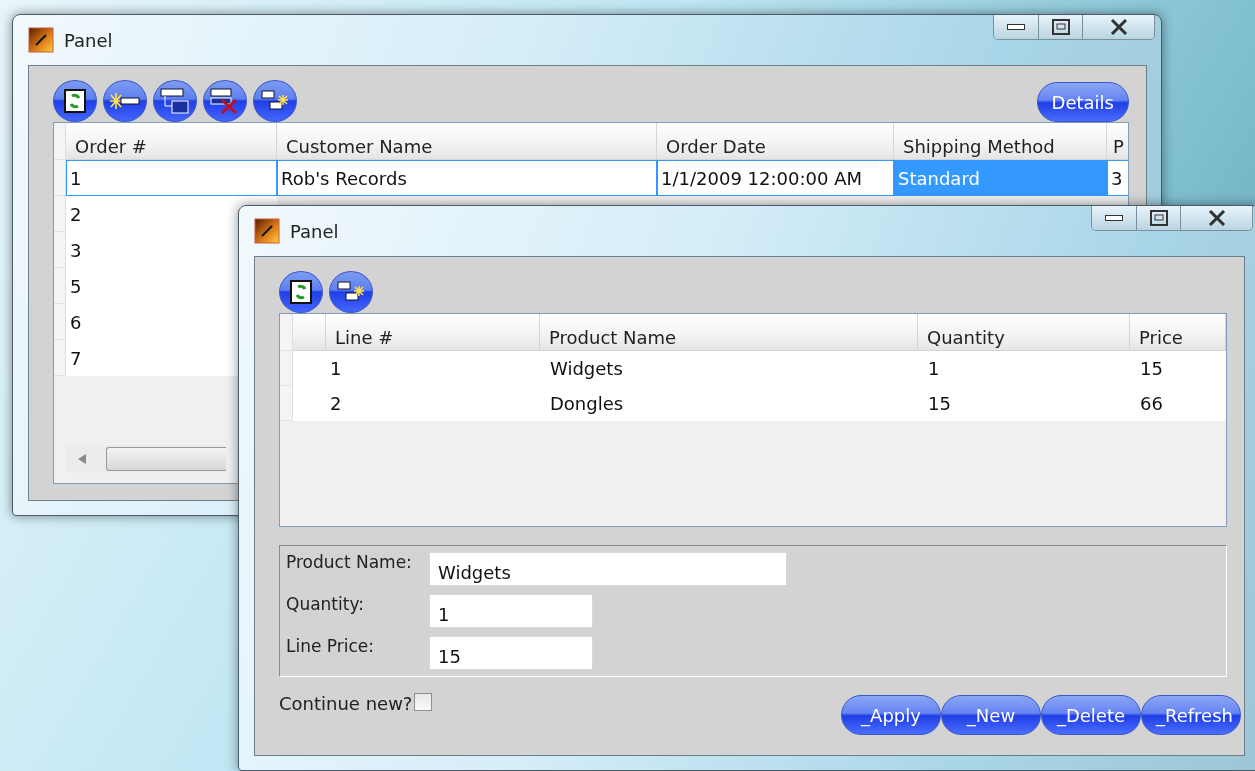  Describe the element at coordinates (82, 459) in the screenshot. I see `scroll-left-icon` at that location.